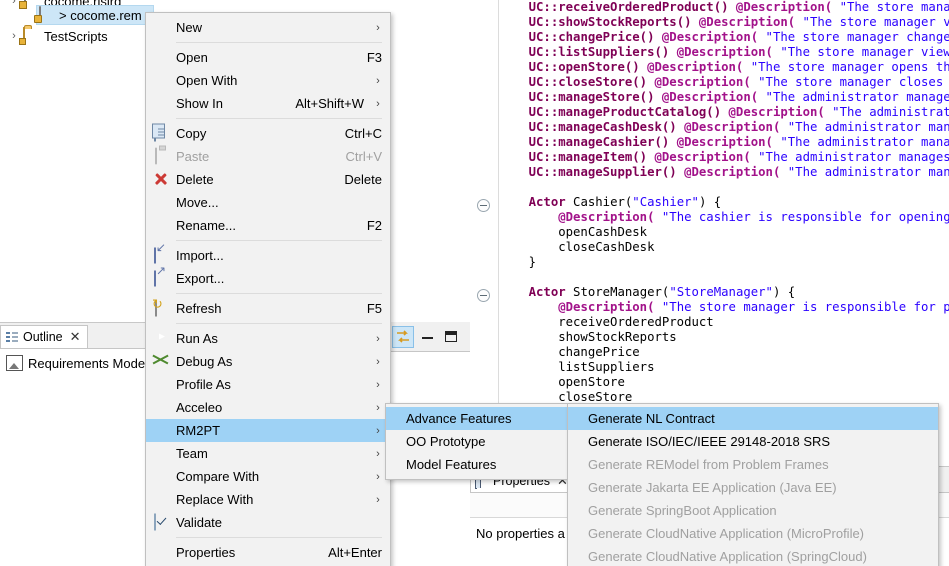  What do you see at coordinates (268, 522) in the screenshot?
I see `menu-item-validate: Validate` at bounding box center [268, 522].